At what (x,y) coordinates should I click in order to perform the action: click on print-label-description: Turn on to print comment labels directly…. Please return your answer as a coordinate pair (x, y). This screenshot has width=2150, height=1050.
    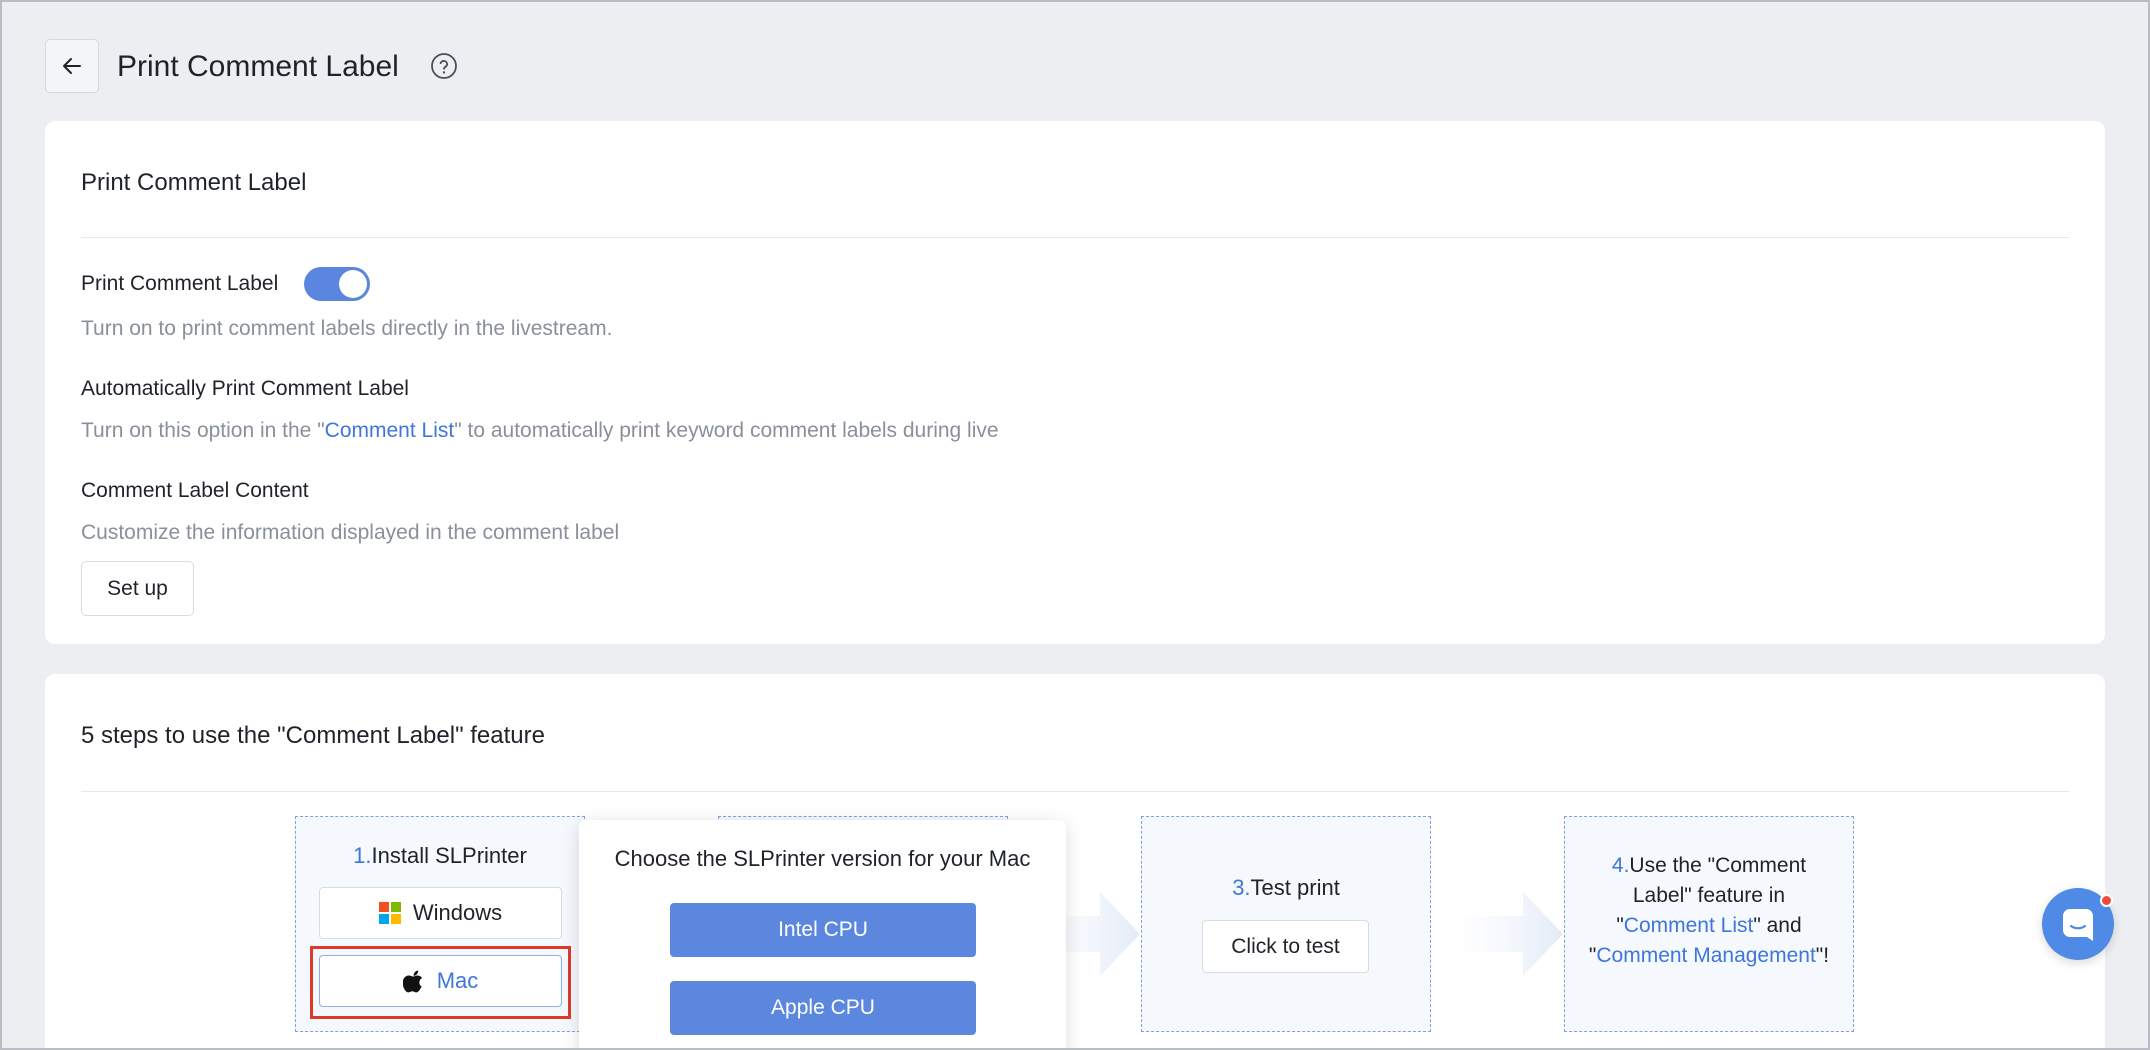
    Looking at the image, I should click on (347, 328).